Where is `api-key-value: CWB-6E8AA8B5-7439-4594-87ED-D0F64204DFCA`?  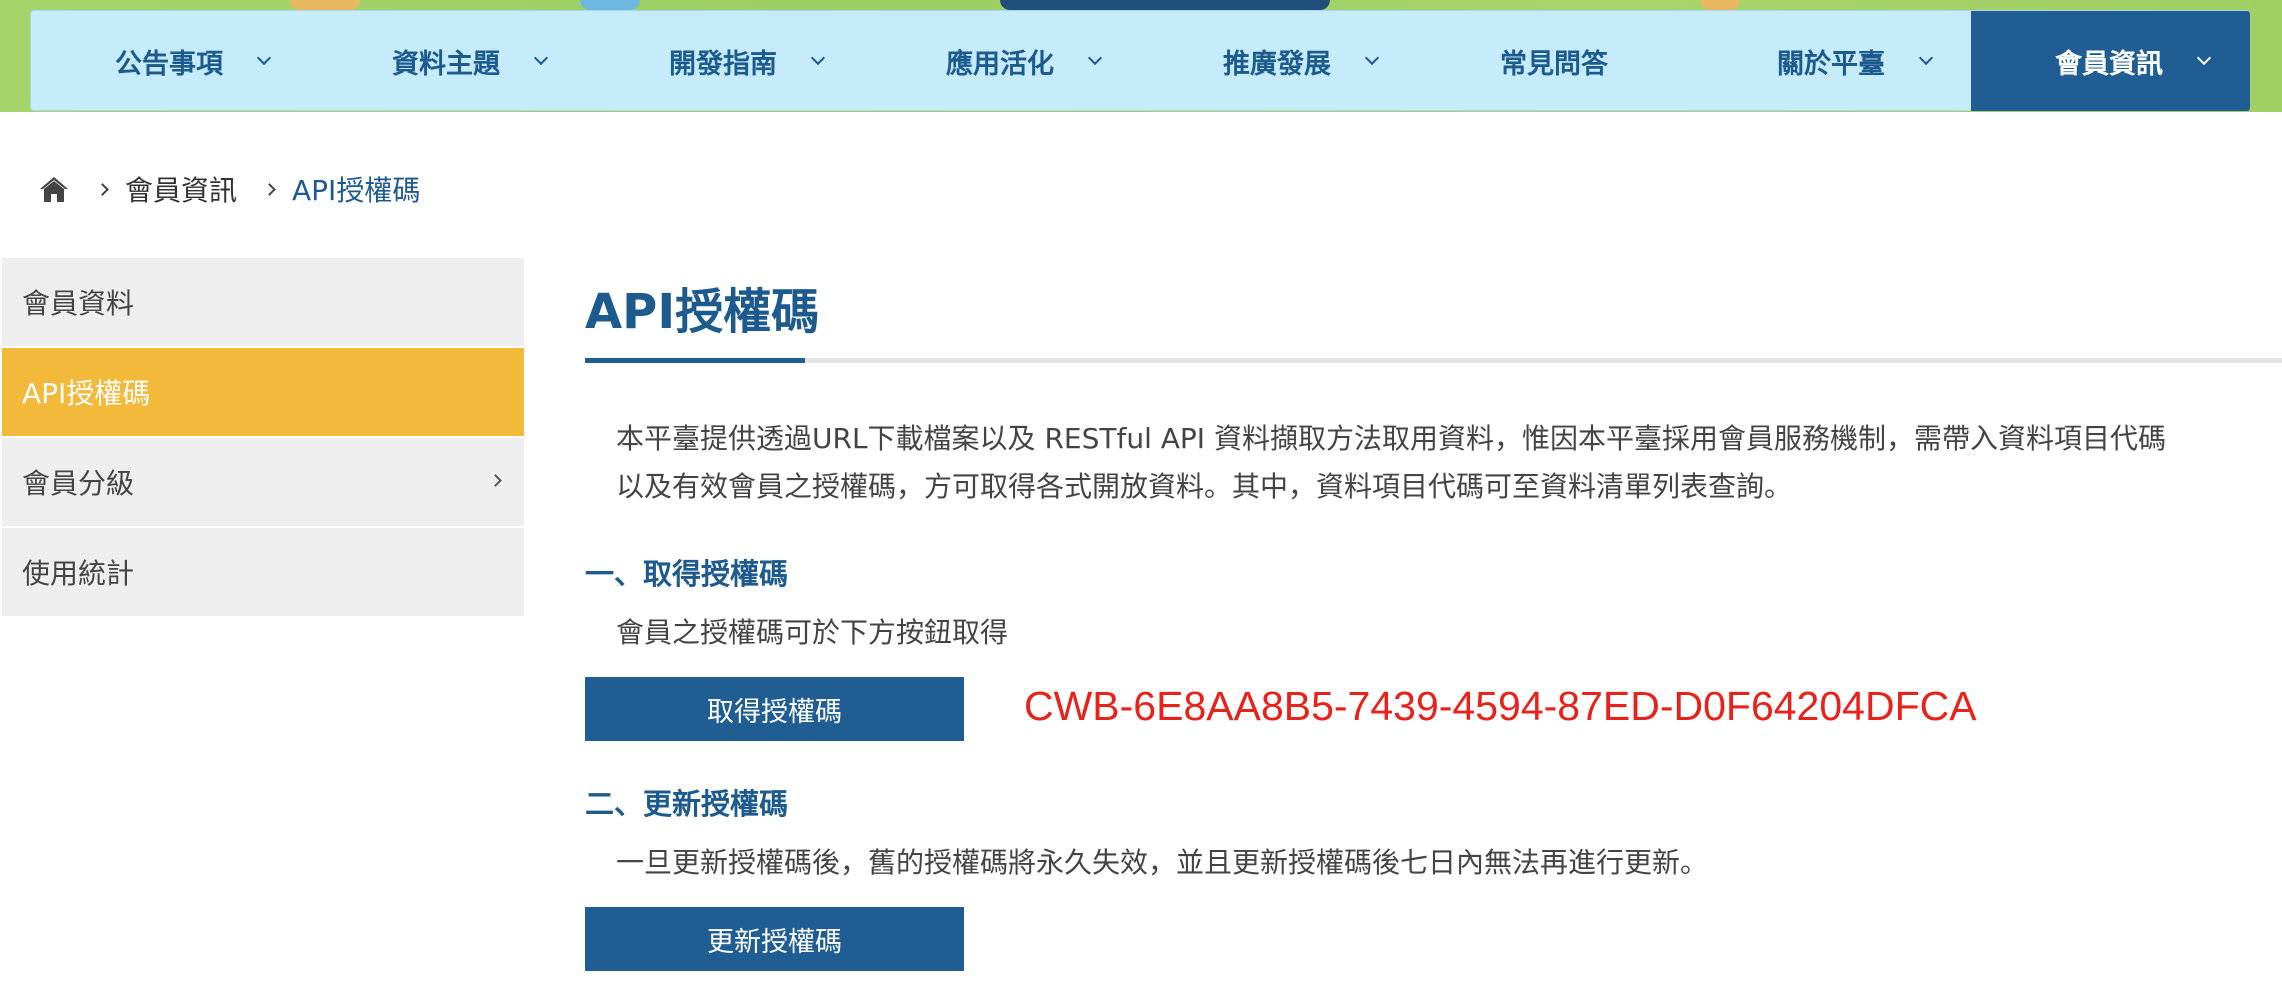 api-key-value: CWB-6E8AA8B5-7439-4594-87ED-D0F64204DFCA is located at coordinates (1500, 705).